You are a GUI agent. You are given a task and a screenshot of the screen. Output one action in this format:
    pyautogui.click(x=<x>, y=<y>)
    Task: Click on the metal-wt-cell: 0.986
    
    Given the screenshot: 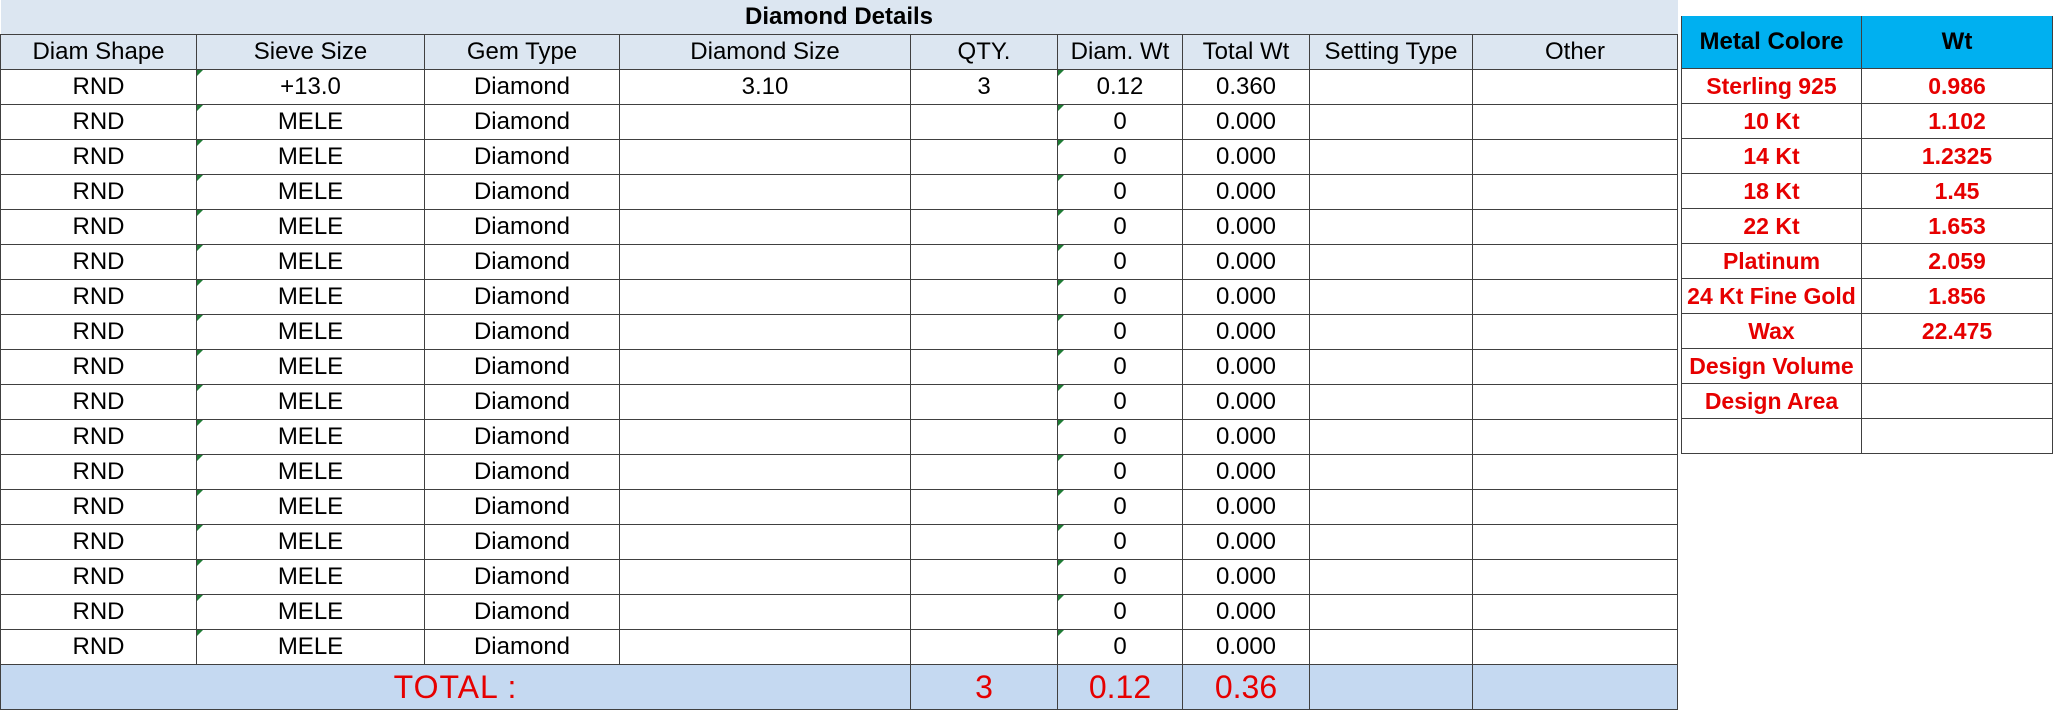 What is the action you would take?
    pyautogui.click(x=1957, y=86)
    